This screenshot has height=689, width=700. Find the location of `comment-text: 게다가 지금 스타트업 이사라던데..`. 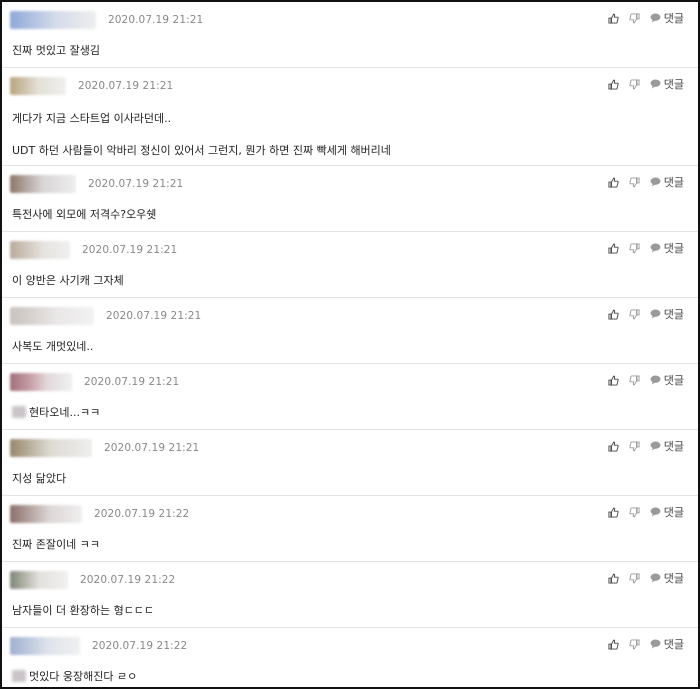

comment-text: 게다가 지금 스타트업 이사라던데.. is located at coordinates (92, 118).